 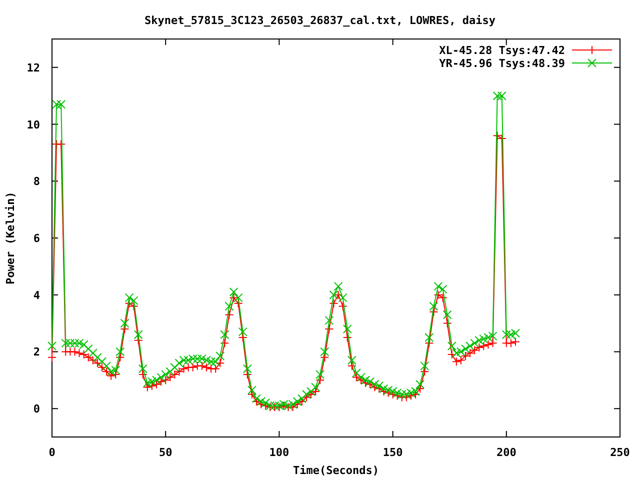 What do you see at coordinates (502, 63) in the screenshot?
I see `legend-label: YR-45.96 Tsys:48.39` at bounding box center [502, 63].